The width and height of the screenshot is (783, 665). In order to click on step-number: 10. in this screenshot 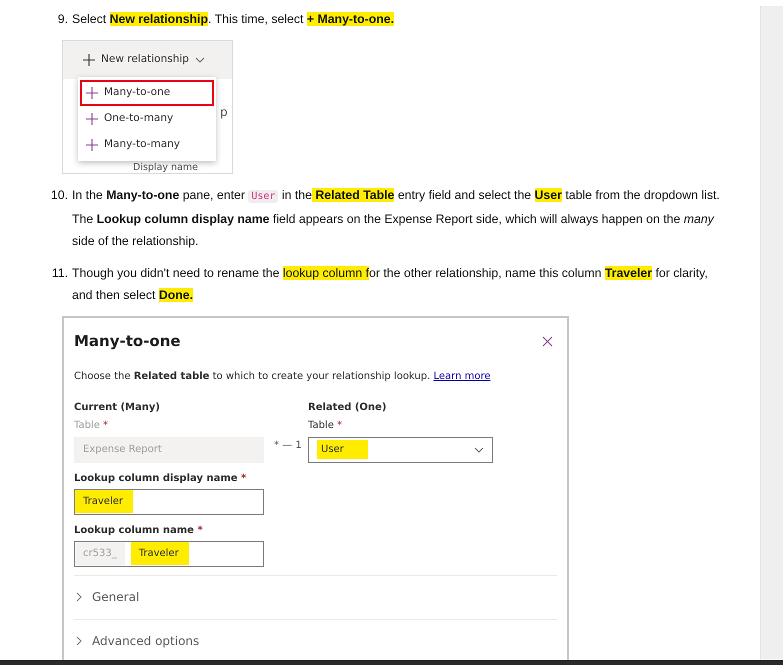, I will do `click(59, 195)`.